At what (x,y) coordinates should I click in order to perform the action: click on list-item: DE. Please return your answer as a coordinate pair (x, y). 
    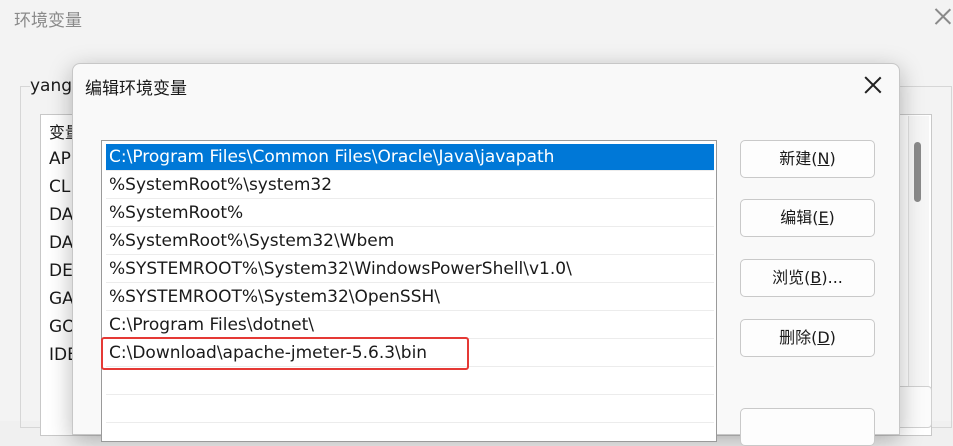
    Looking at the image, I should click on (61, 271).